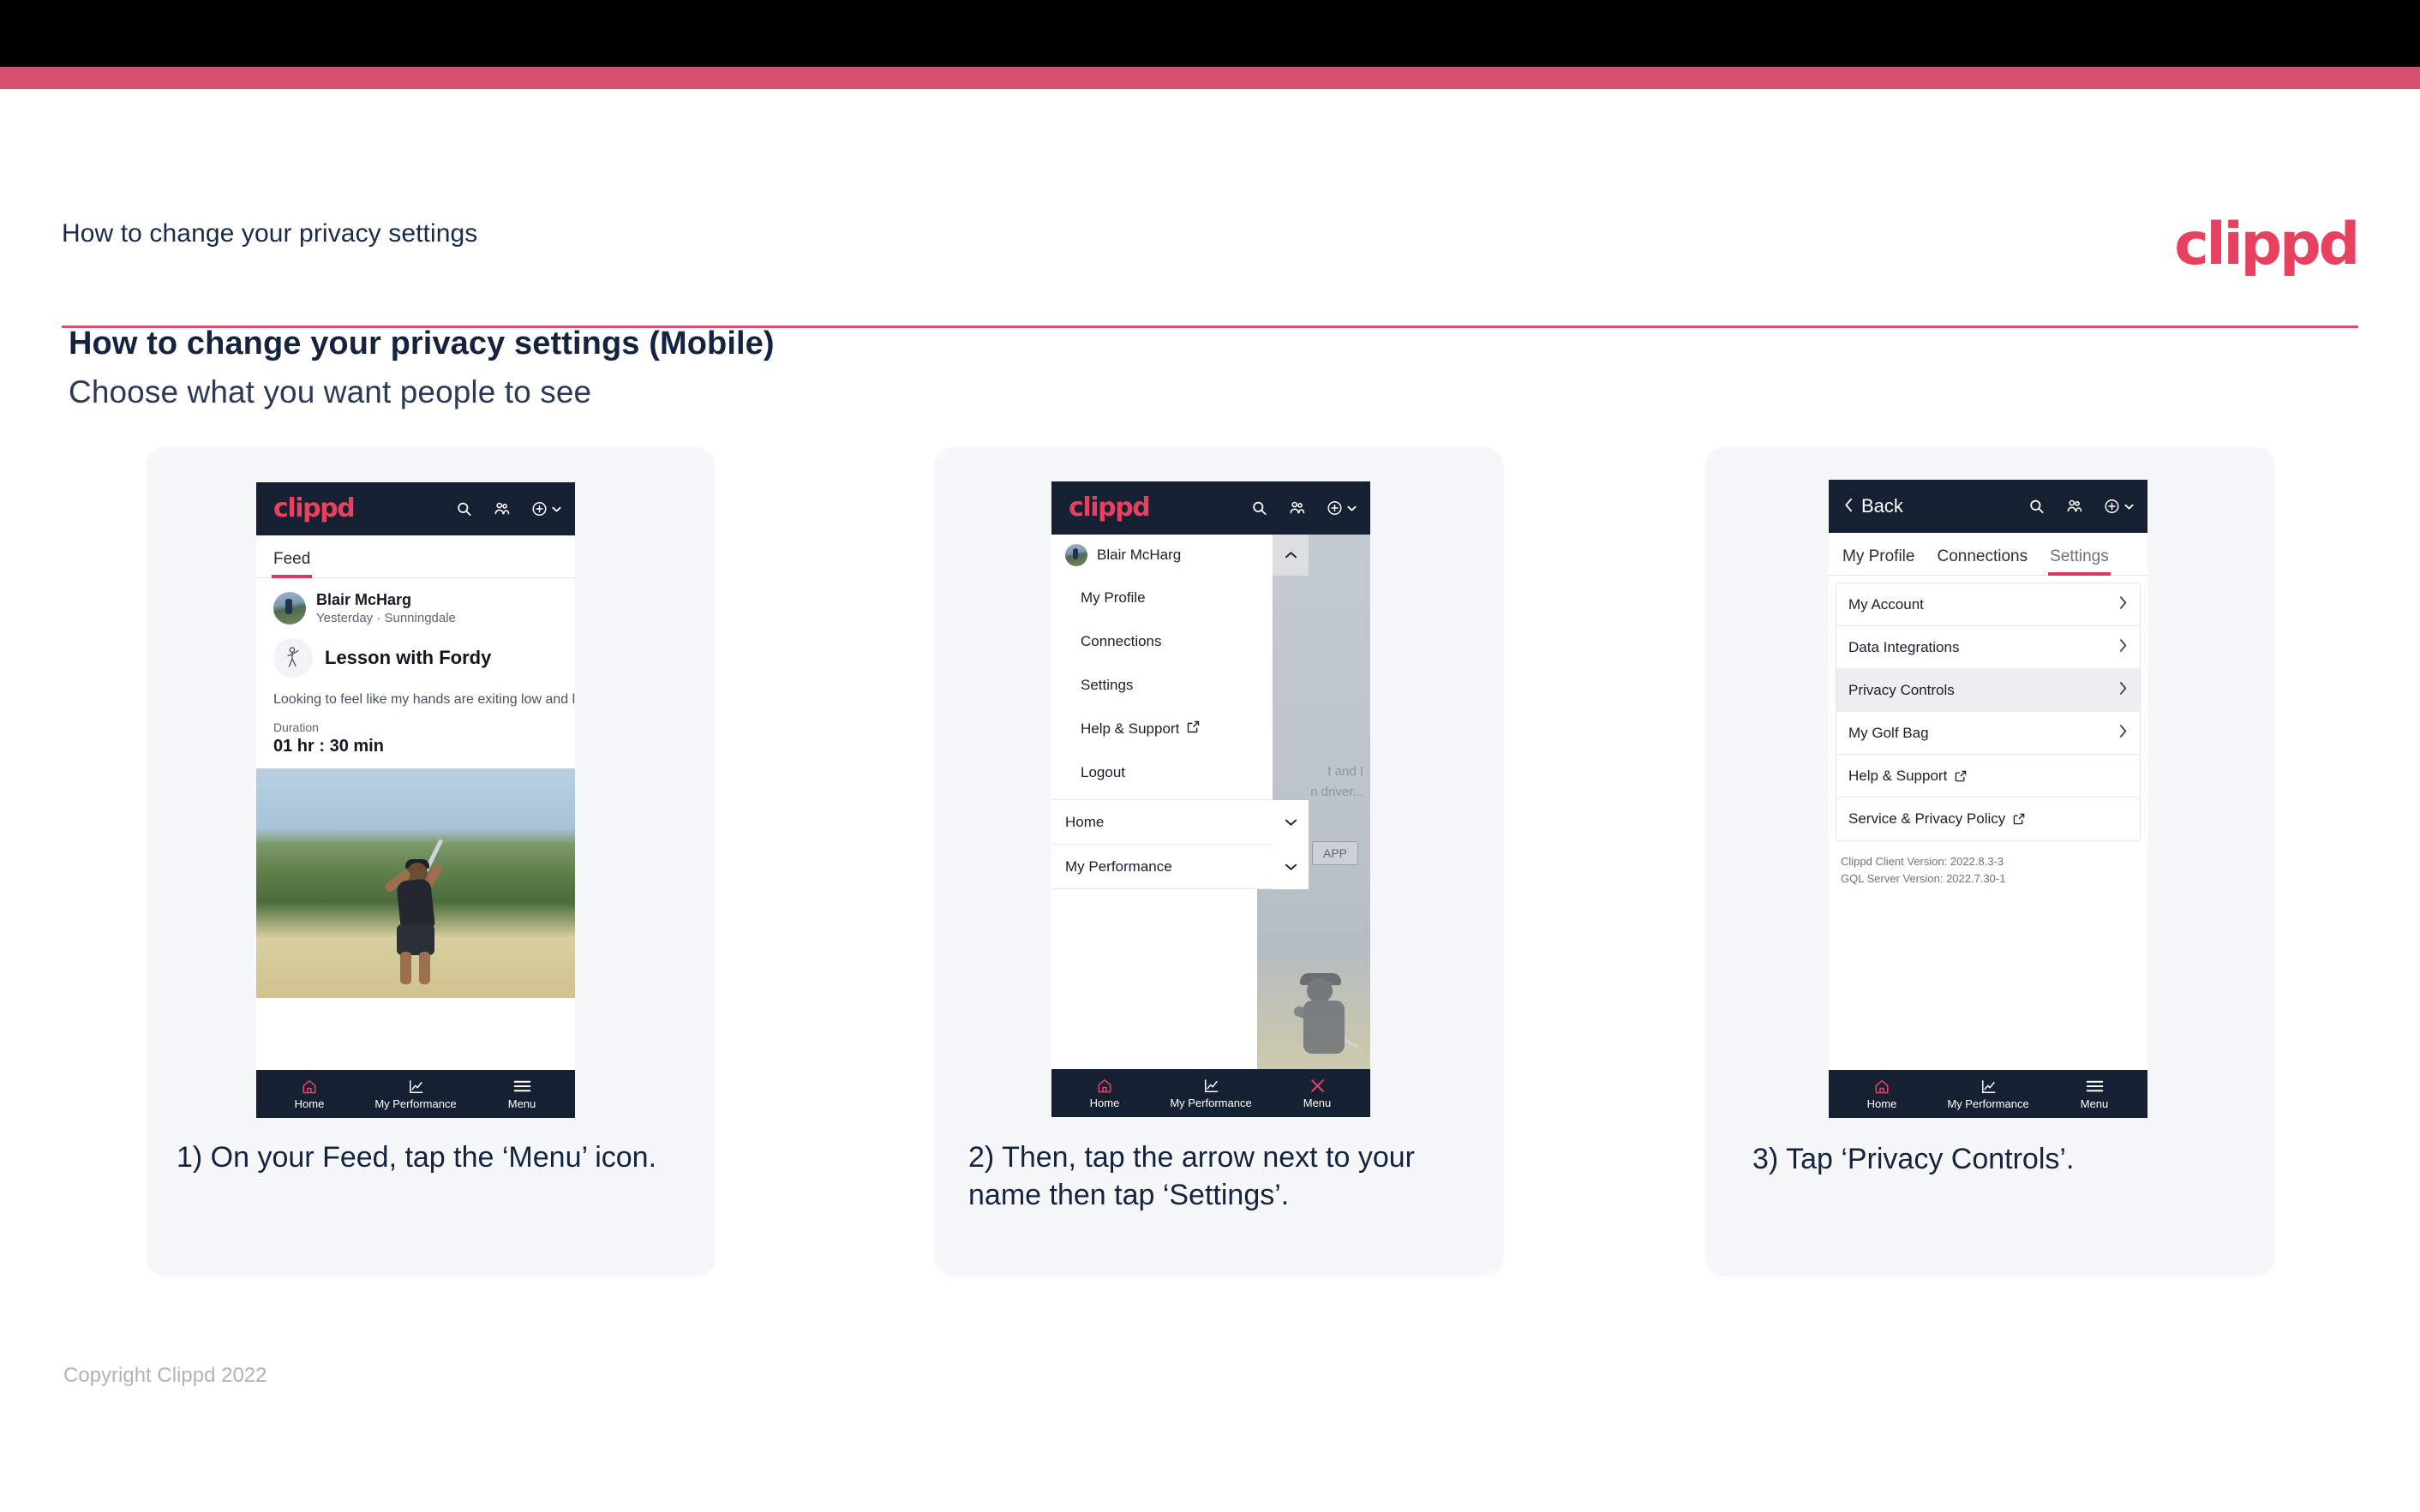 This screenshot has width=2420, height=1512. What do you see at coordinates (1988, 647) in the screenshot?
I see `settings-row-data-integrations: Data Integrations` at bounding box center [1988, 647].